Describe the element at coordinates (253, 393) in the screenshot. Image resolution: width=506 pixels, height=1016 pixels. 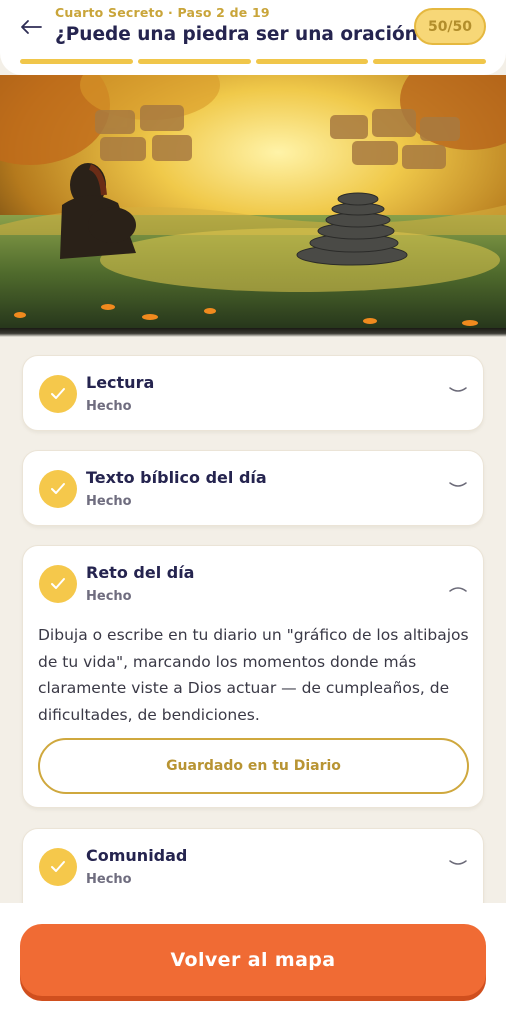
I see `section-card-lectura: Lectura Hecho` at that location.